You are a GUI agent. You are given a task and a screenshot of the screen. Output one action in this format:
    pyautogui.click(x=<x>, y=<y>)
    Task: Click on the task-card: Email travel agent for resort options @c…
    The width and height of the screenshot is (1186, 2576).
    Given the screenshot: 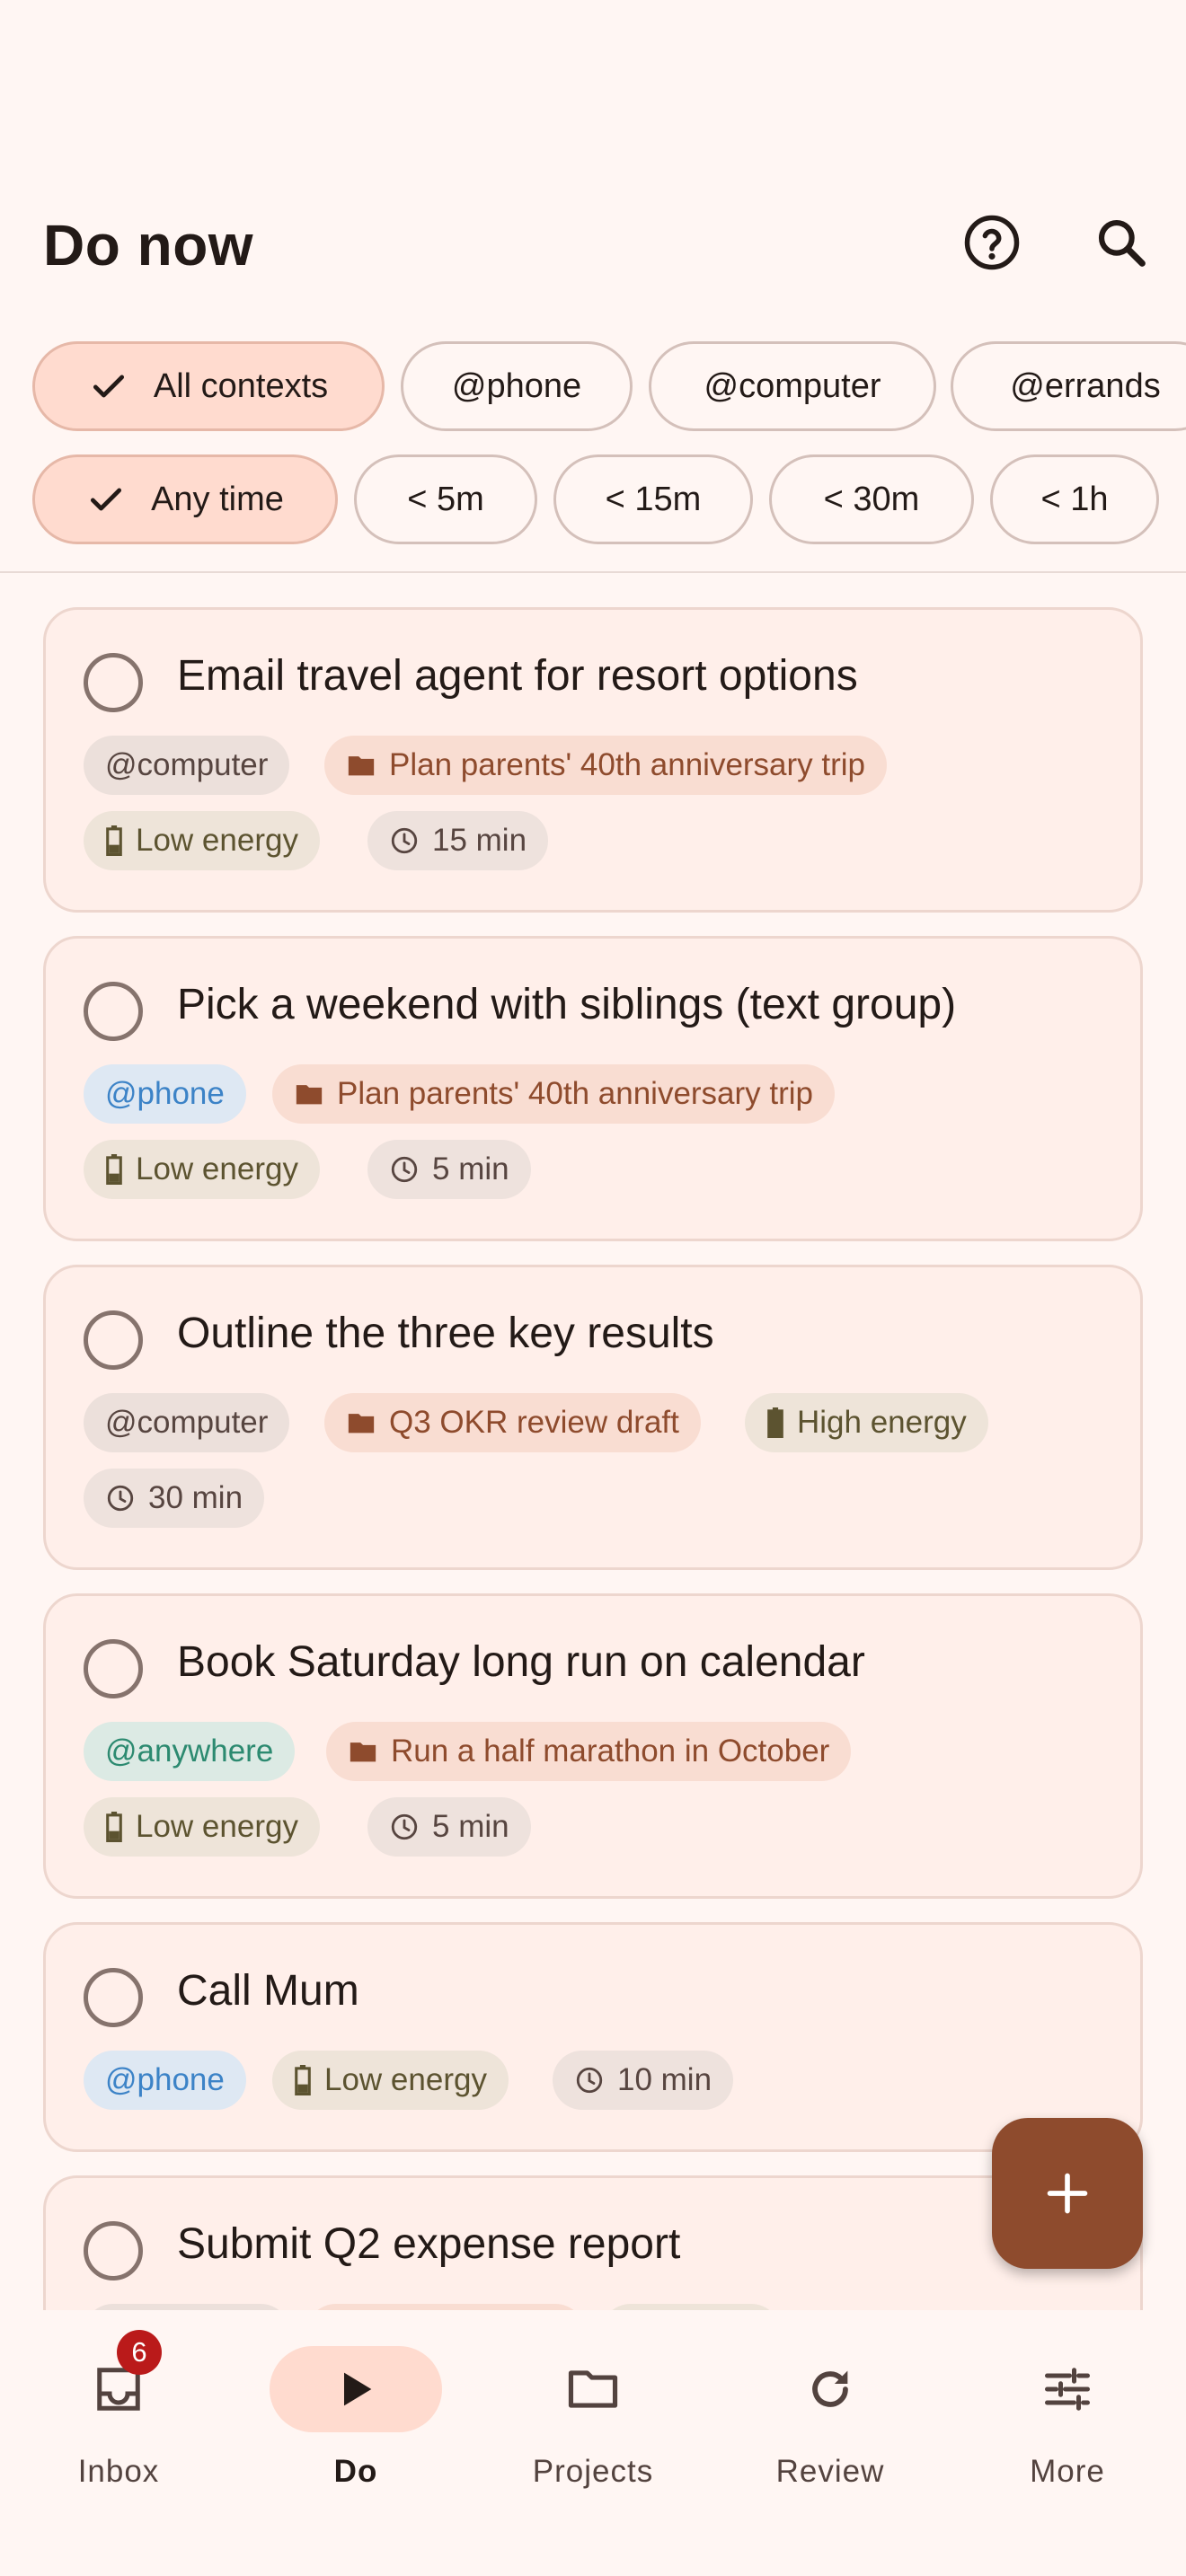 What is the action you would take?
    pyautogui.click(x=593, y=760)
    